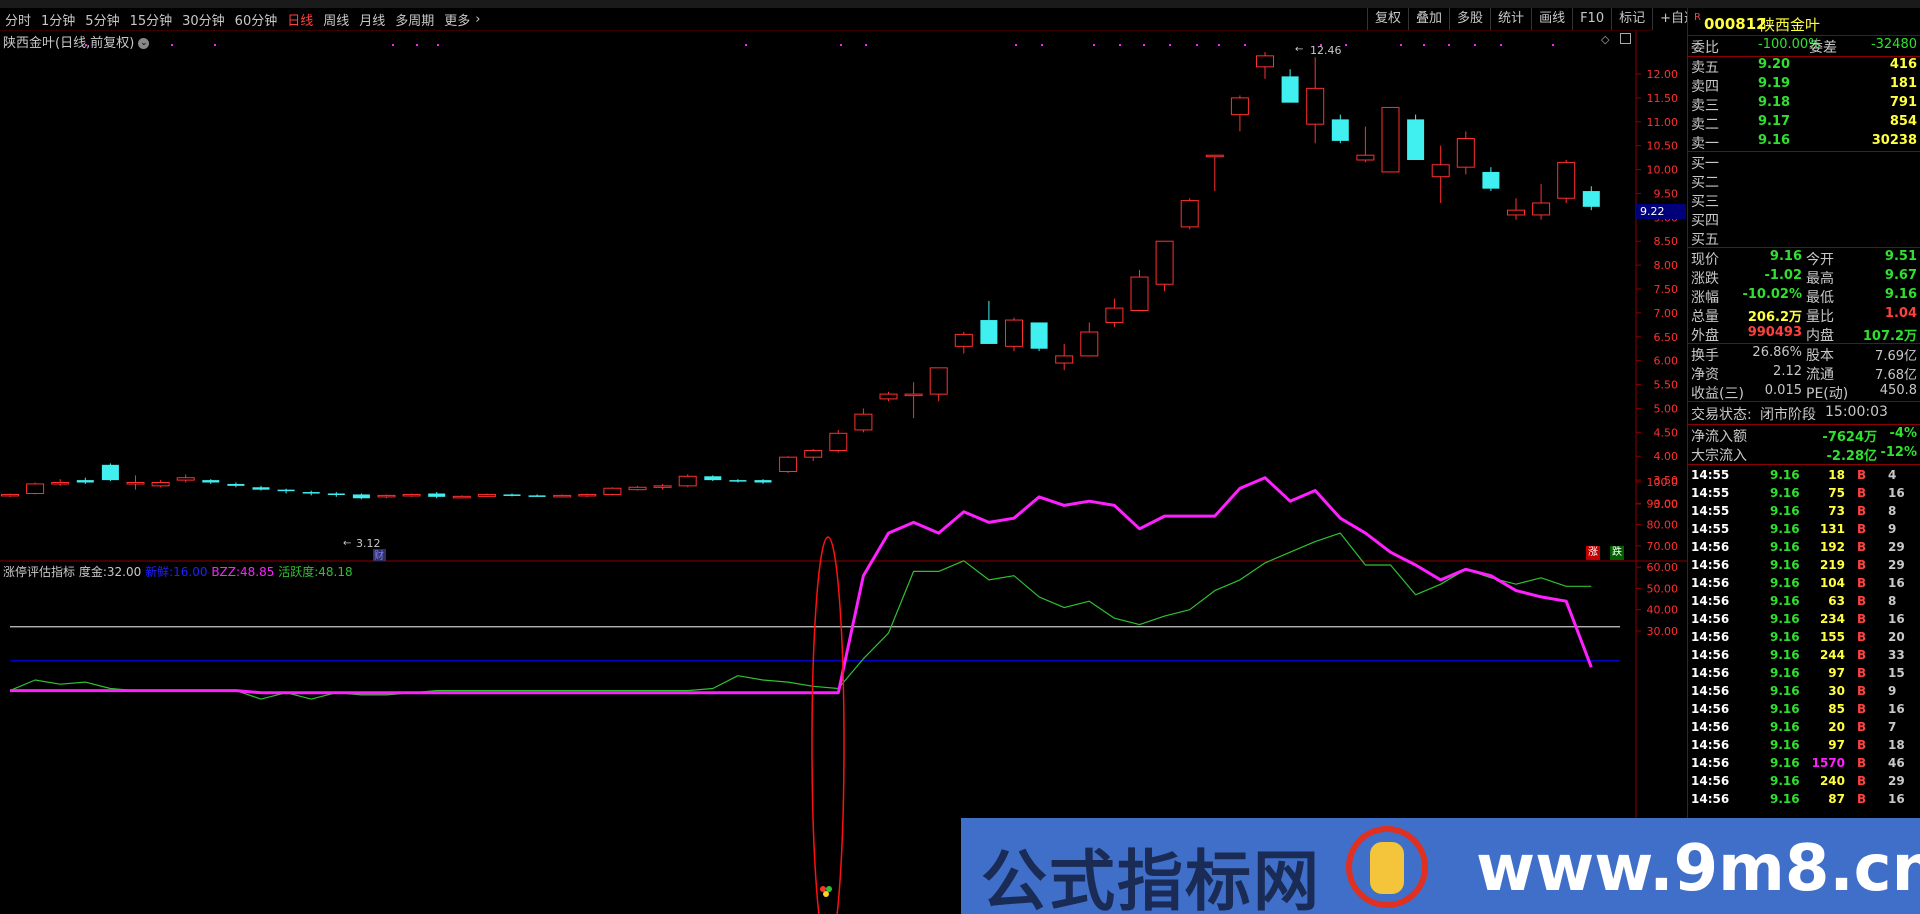  What do you see at coordinates (1666, 265) in the screenshot?
I see `price-tick-label: 8.00` at bounding box center [1666, 265].